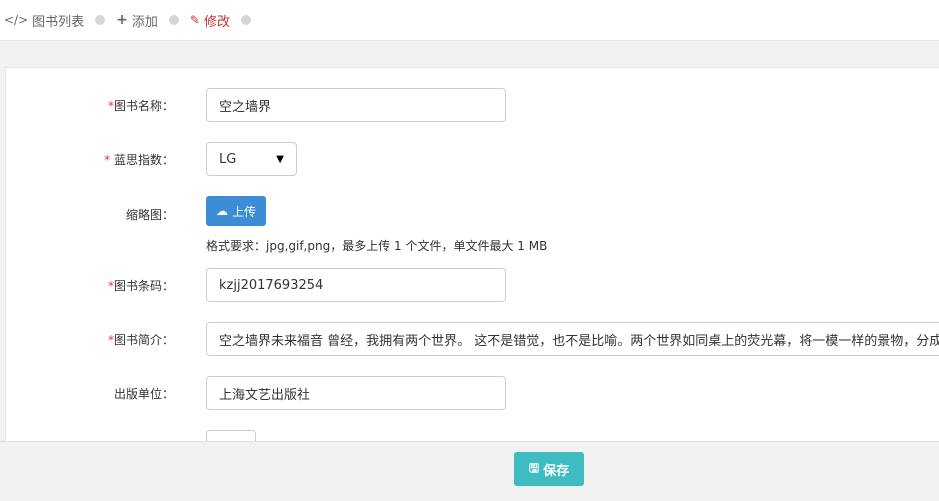 This screenshot has width=939, height=501. What do you see at coordinates (243, 211) in the screenshot?
I see `upload-button-label: 上传` at bounding box center [243, 211].